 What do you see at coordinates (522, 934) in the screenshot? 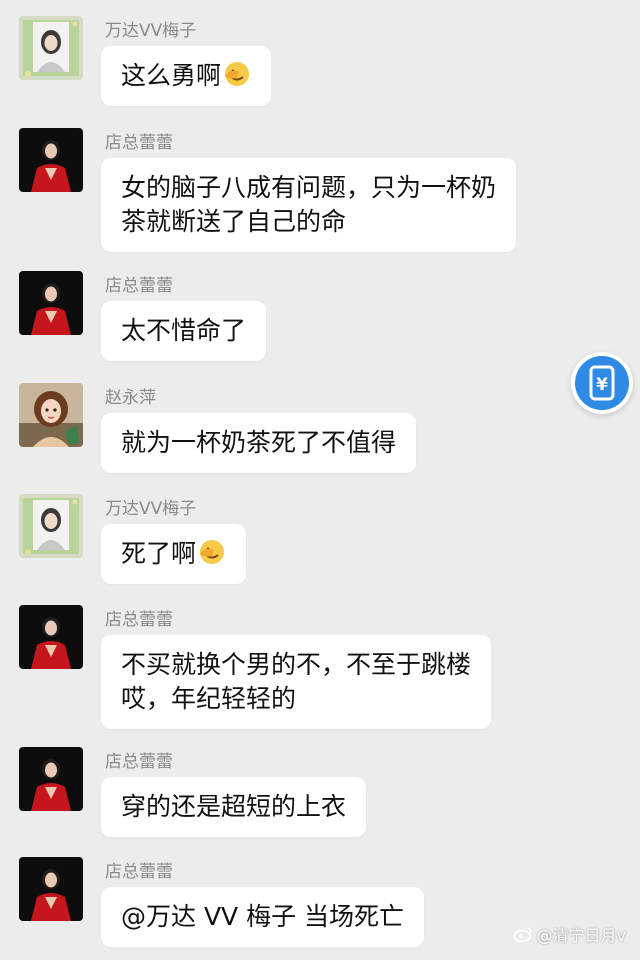
I see `weibo-icon` at bounding box center [522, 934].